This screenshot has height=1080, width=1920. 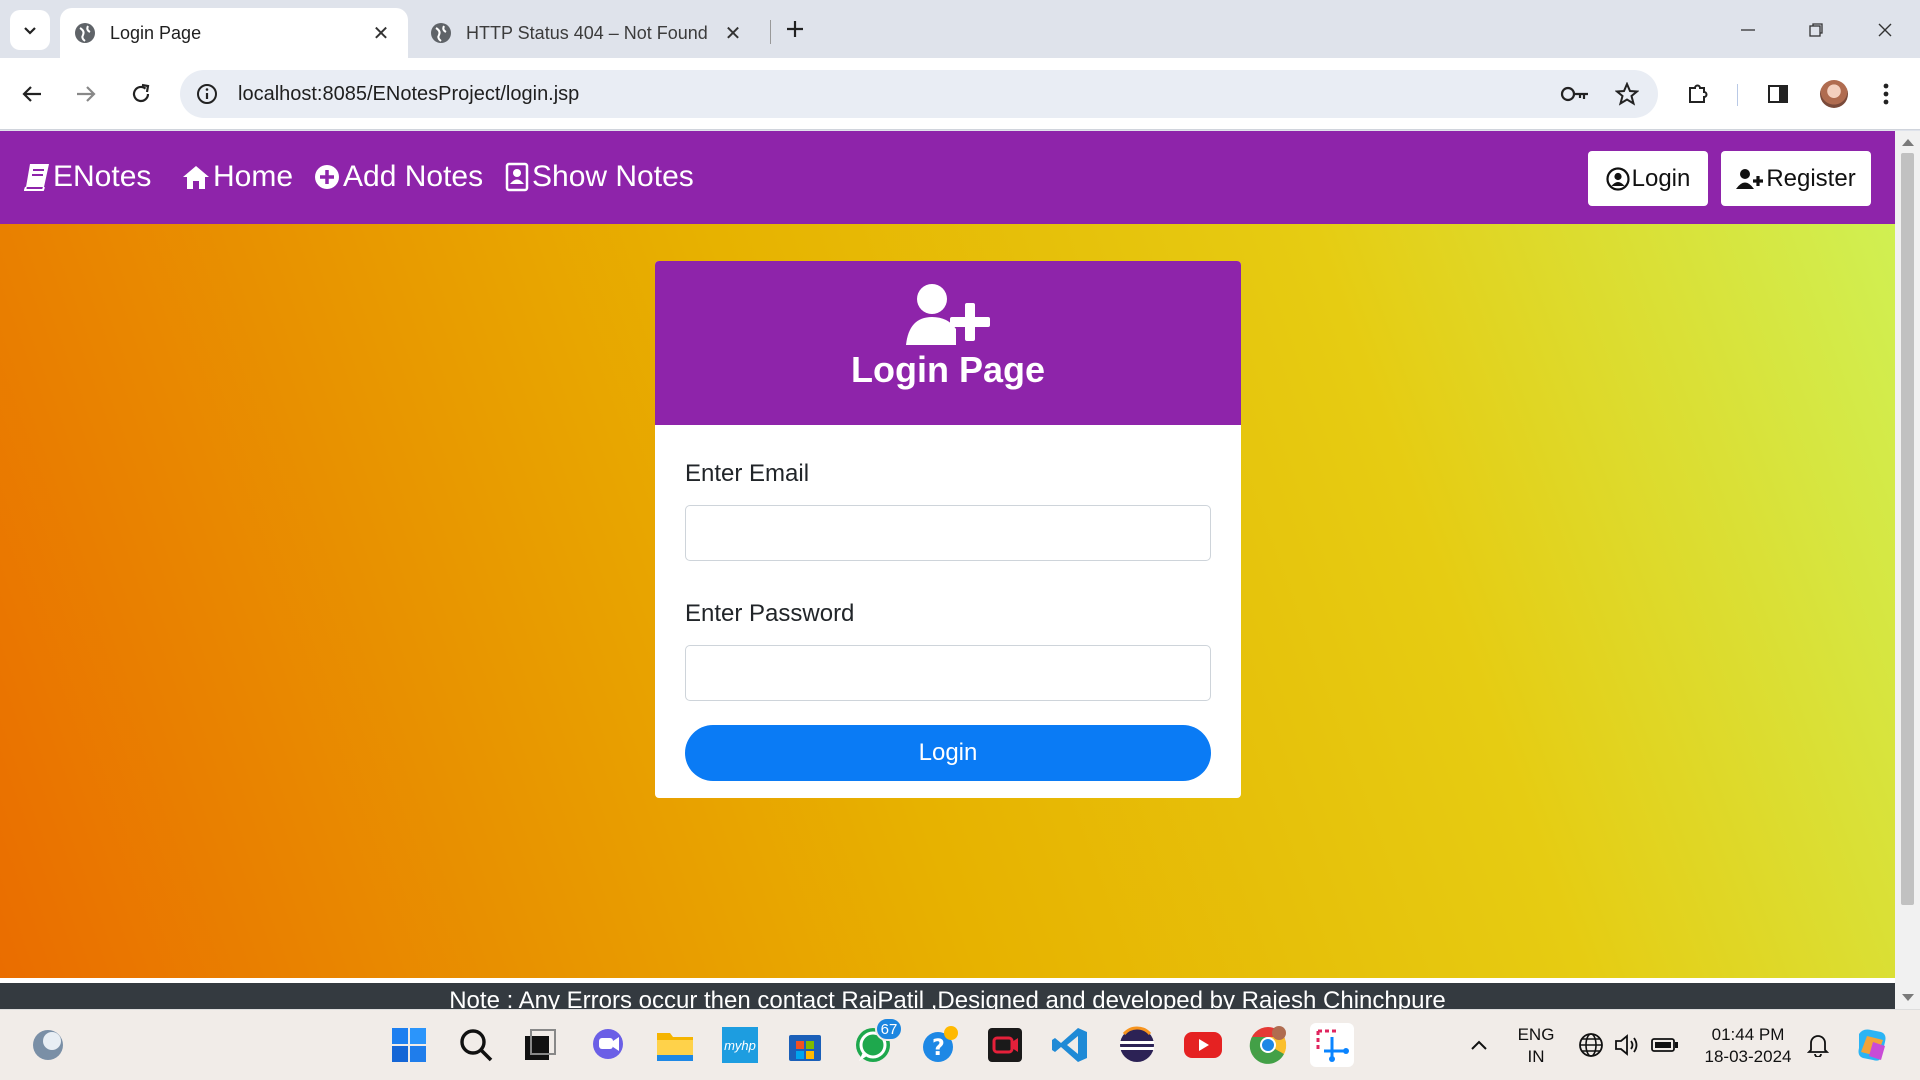 I want to click on email-field, so click(x=948, y=533).